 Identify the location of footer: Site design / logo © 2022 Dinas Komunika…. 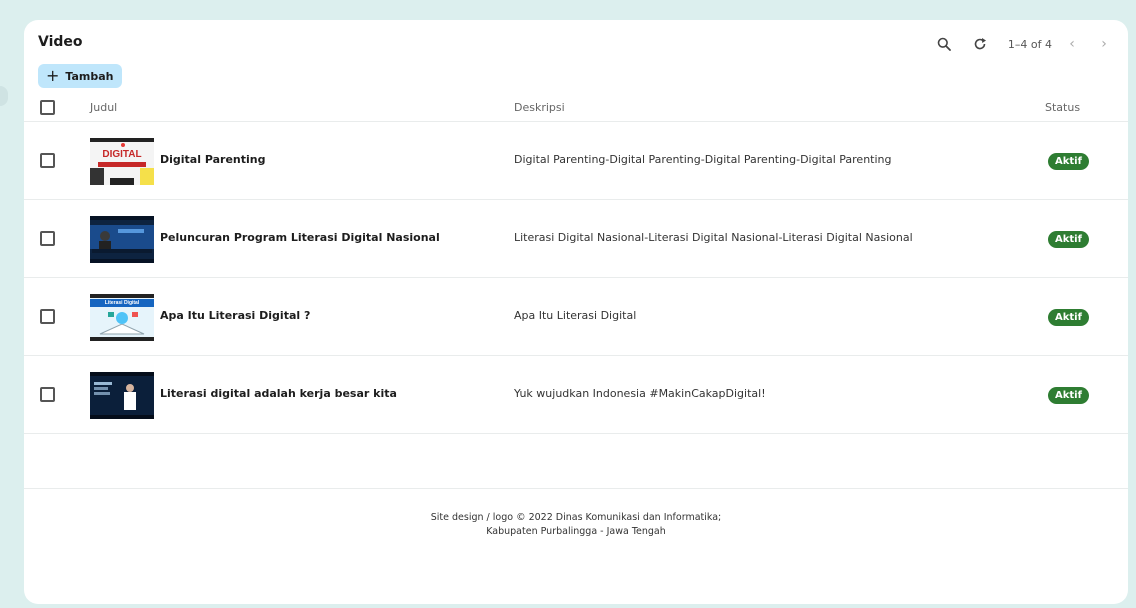
(576, 525).